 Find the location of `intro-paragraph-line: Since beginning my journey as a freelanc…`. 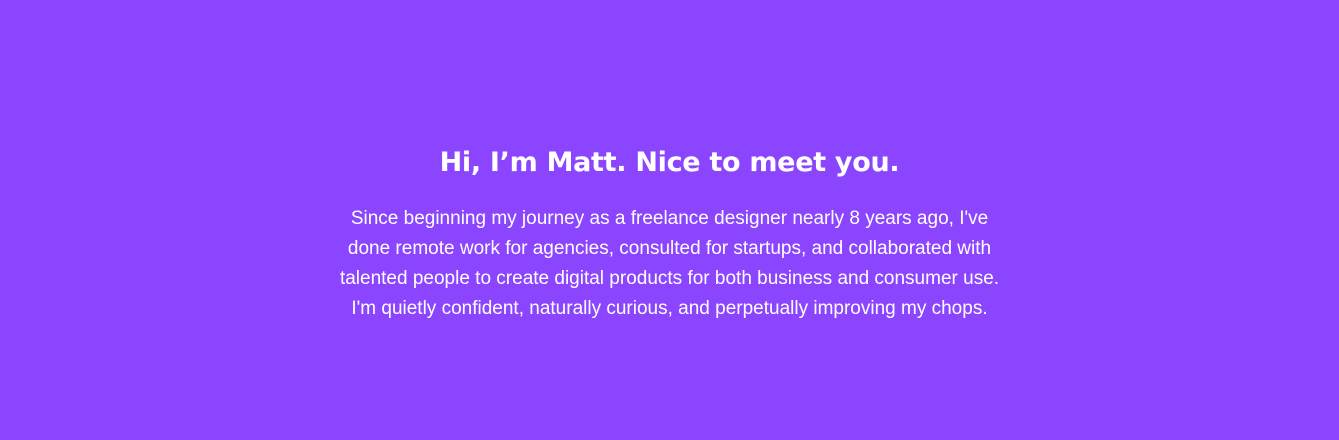

intro-paragraph-line: Since beginning my journey as a freelanc… is located at coordinates (669, 218).